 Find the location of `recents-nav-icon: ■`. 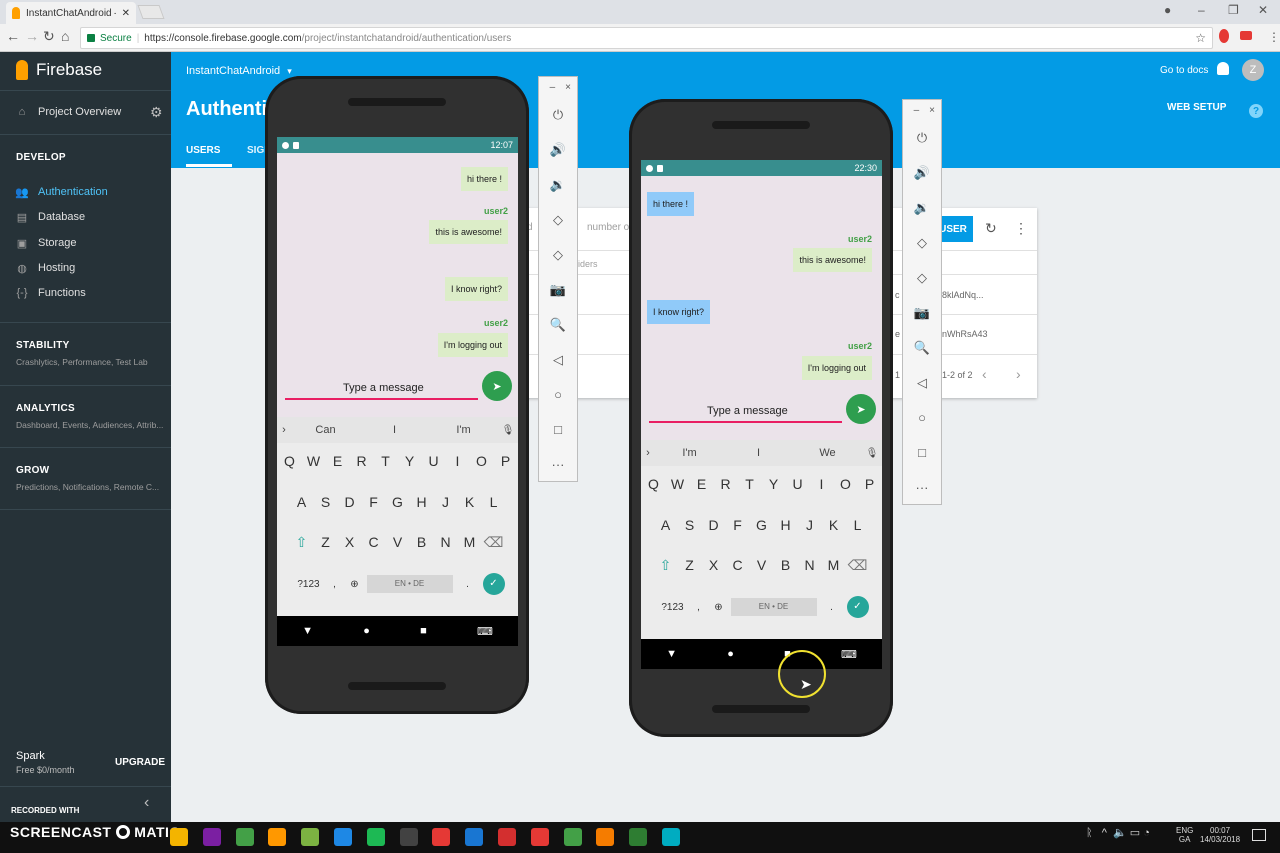

recents-nav-icon: ■ is located at coordinates (423, 631).